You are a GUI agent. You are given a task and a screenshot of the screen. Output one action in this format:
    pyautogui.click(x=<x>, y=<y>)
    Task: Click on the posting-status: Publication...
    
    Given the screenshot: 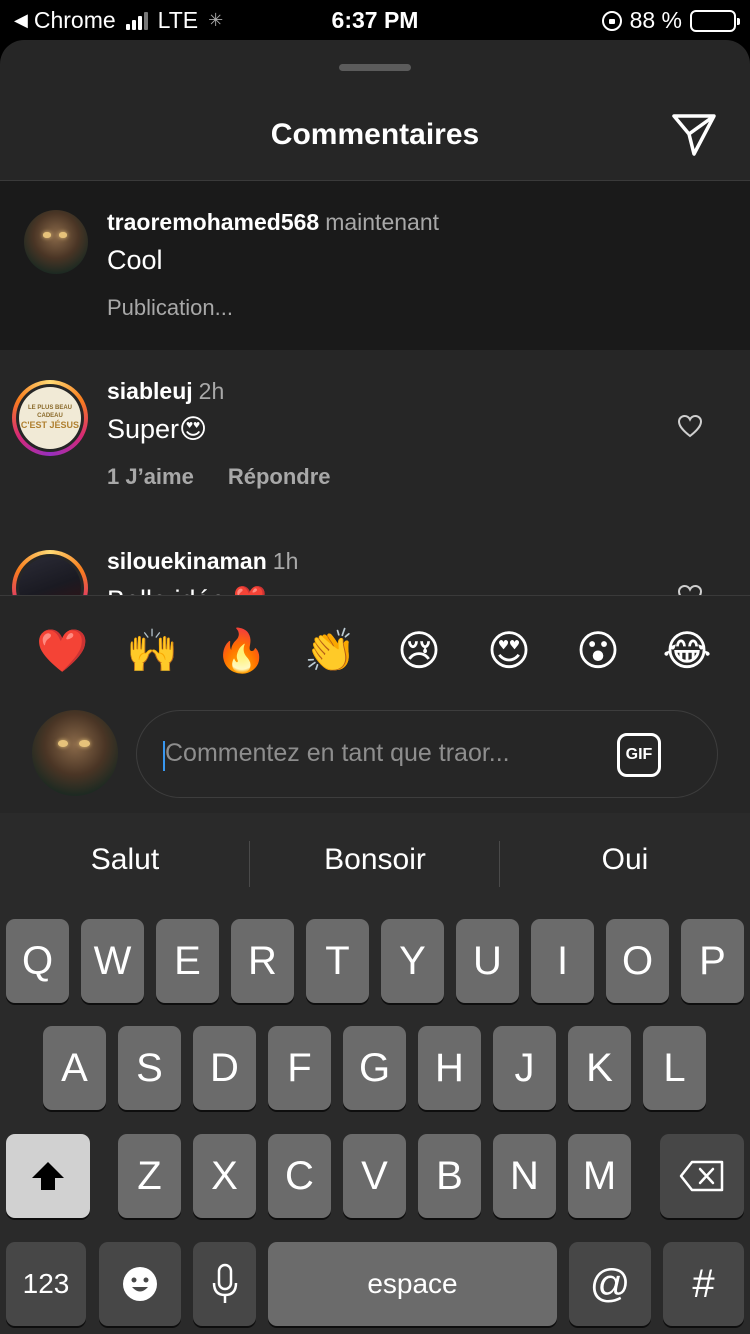 What is the action you would take?
    pyautogui.click(x=170, y=307)
    